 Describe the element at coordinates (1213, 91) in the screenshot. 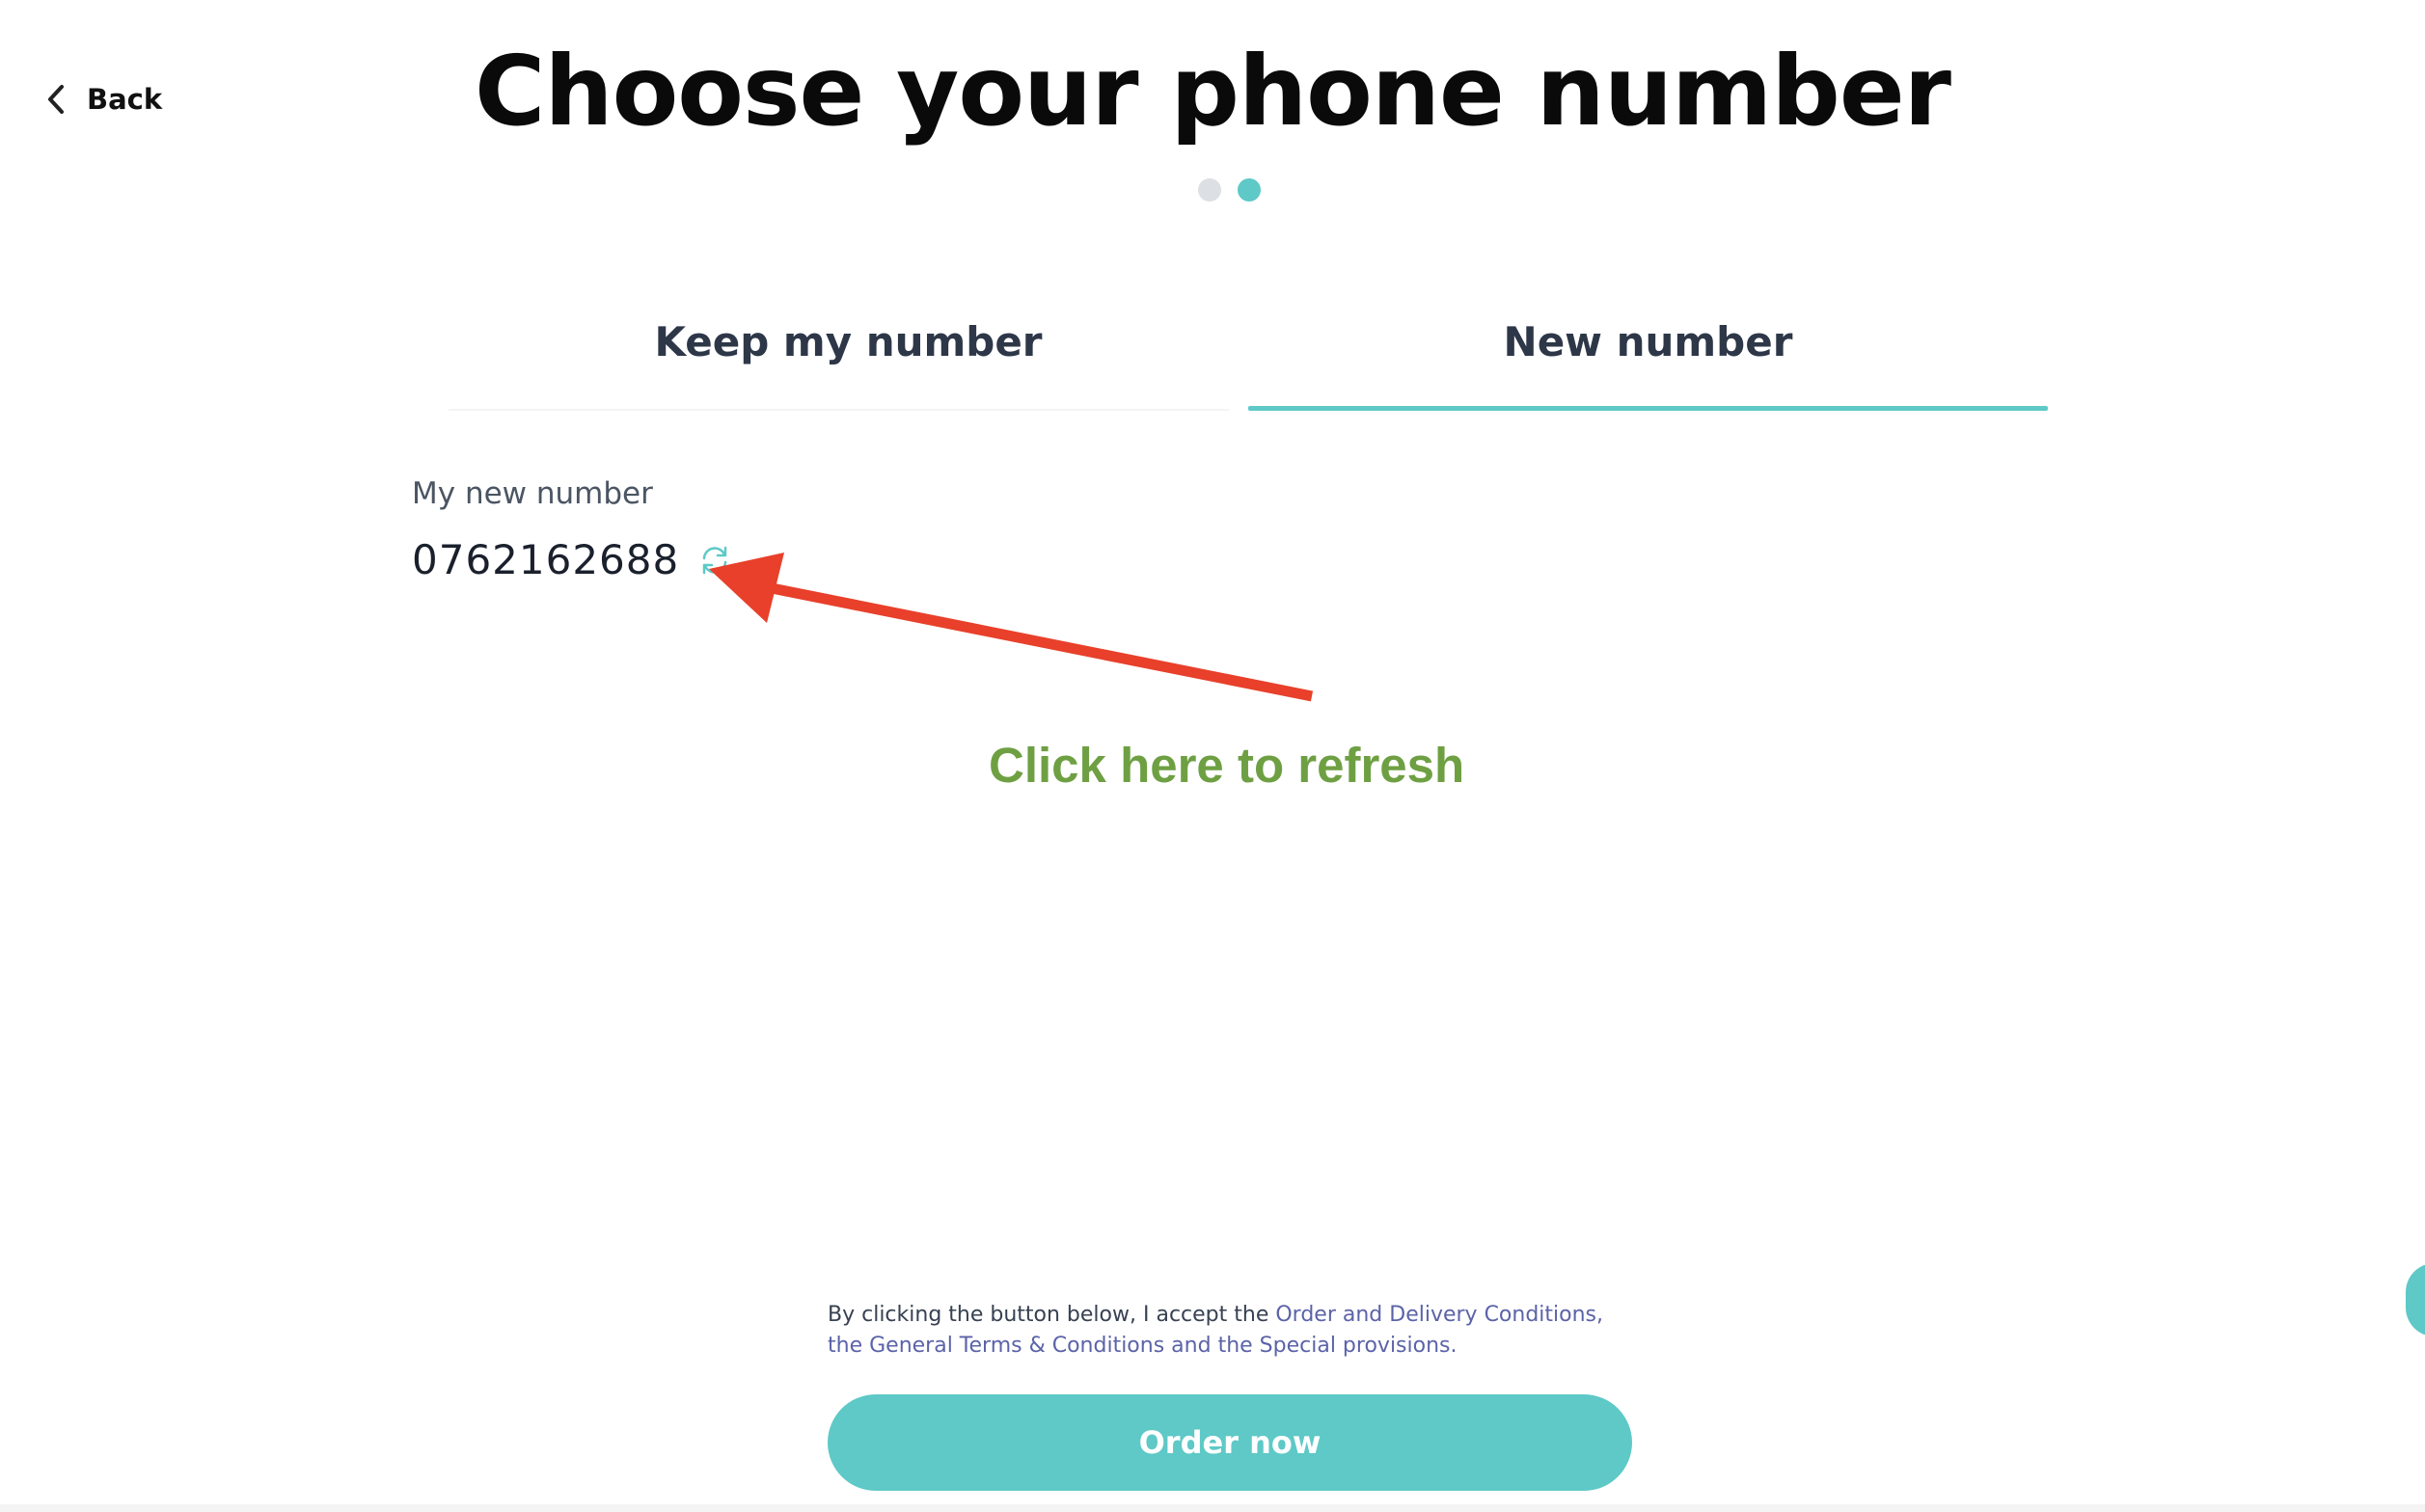

I see `page-title: Choose your phone number` at that location.